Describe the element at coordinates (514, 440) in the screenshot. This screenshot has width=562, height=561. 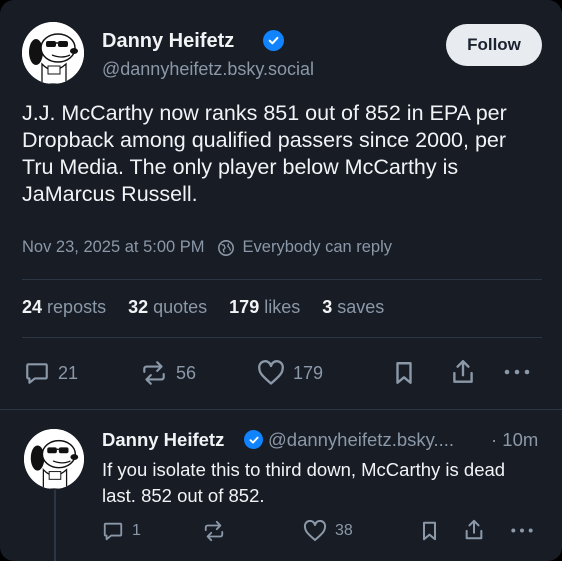
I see `reply-time: · 10m` at that location.